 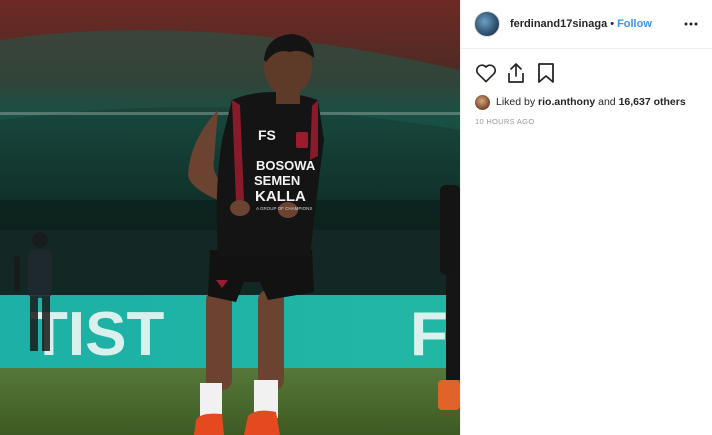 I want to click on username-link: ferdinand17sinaga, so click(x=558, y=24).